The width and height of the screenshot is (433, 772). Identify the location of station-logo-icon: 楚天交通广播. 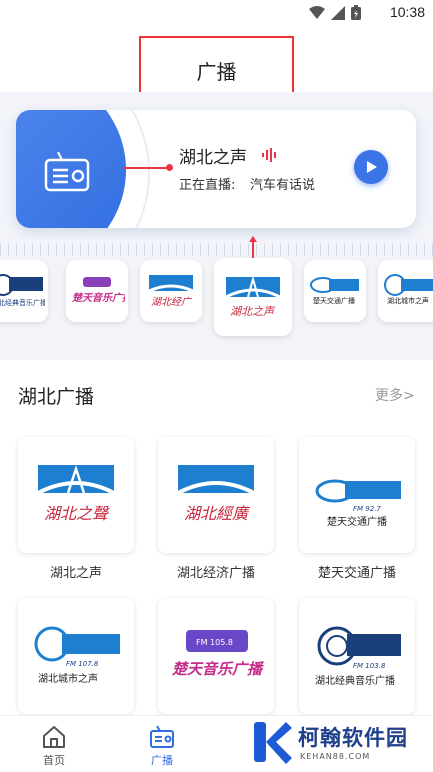
(334, 291).